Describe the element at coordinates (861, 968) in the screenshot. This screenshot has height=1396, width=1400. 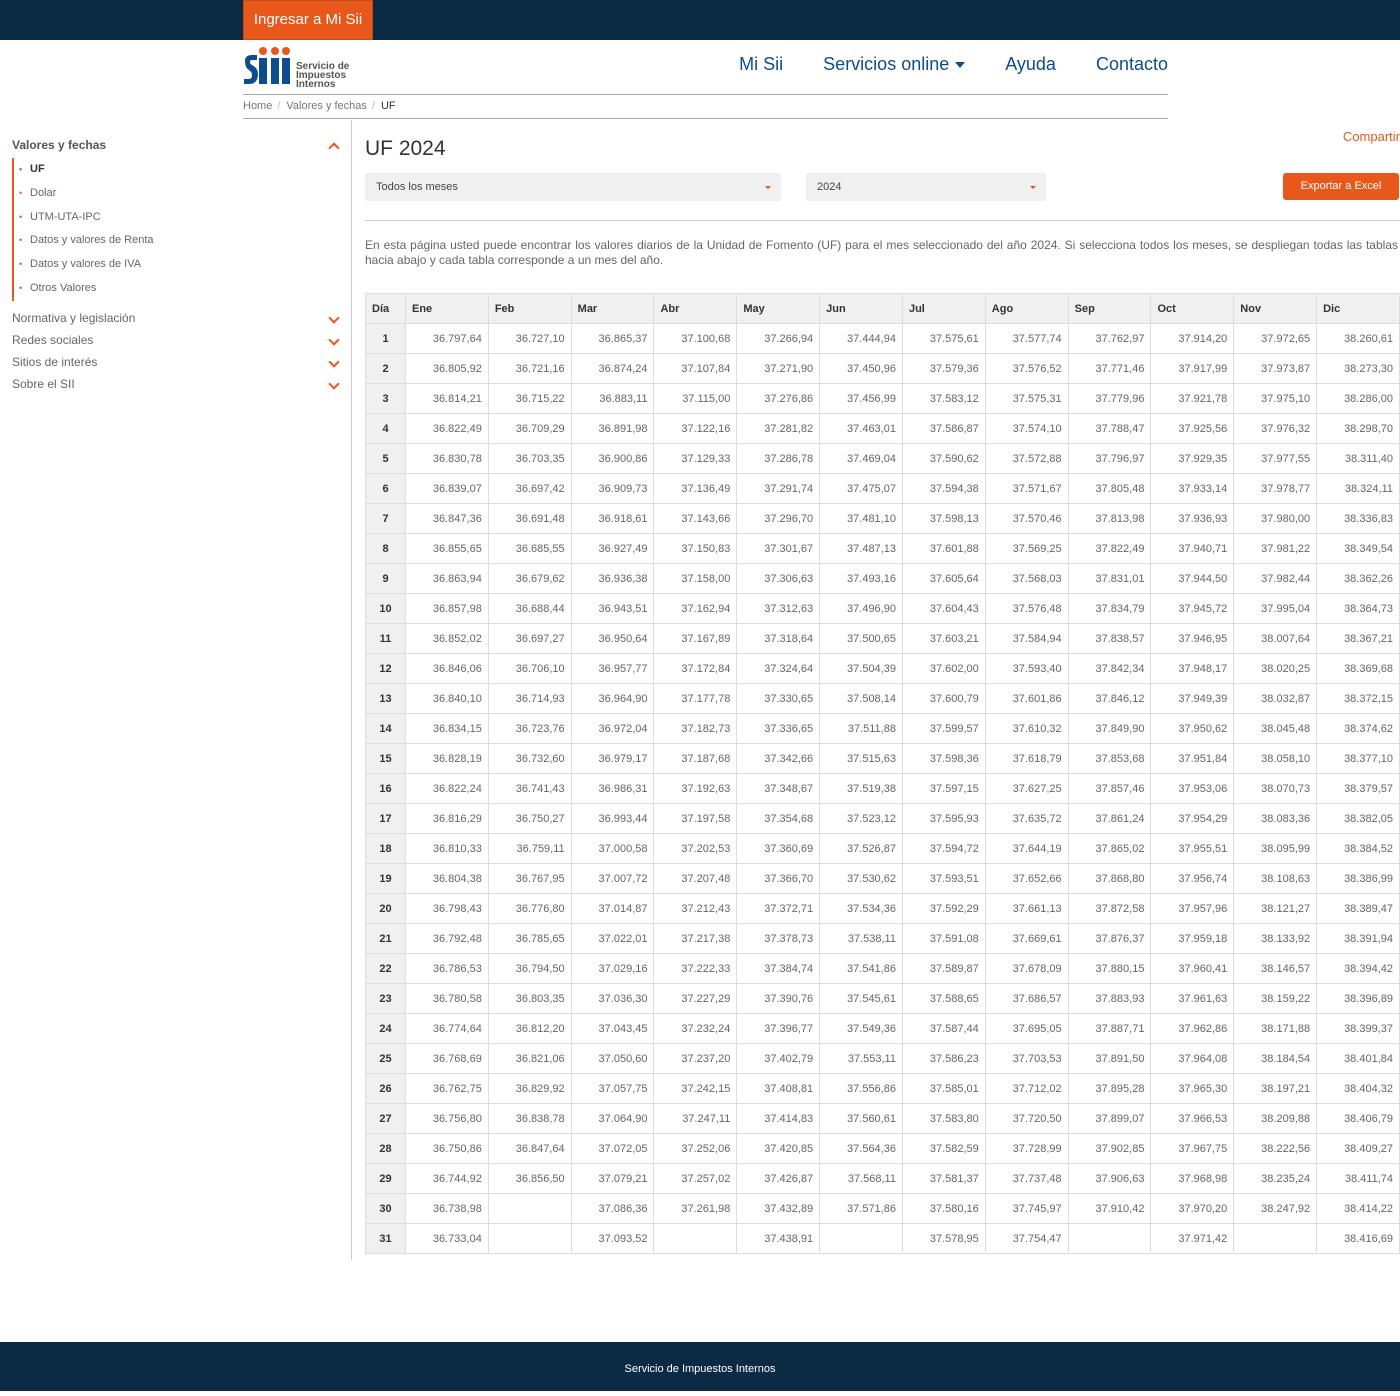
I see `value-cell: 37.541,86` at that location.